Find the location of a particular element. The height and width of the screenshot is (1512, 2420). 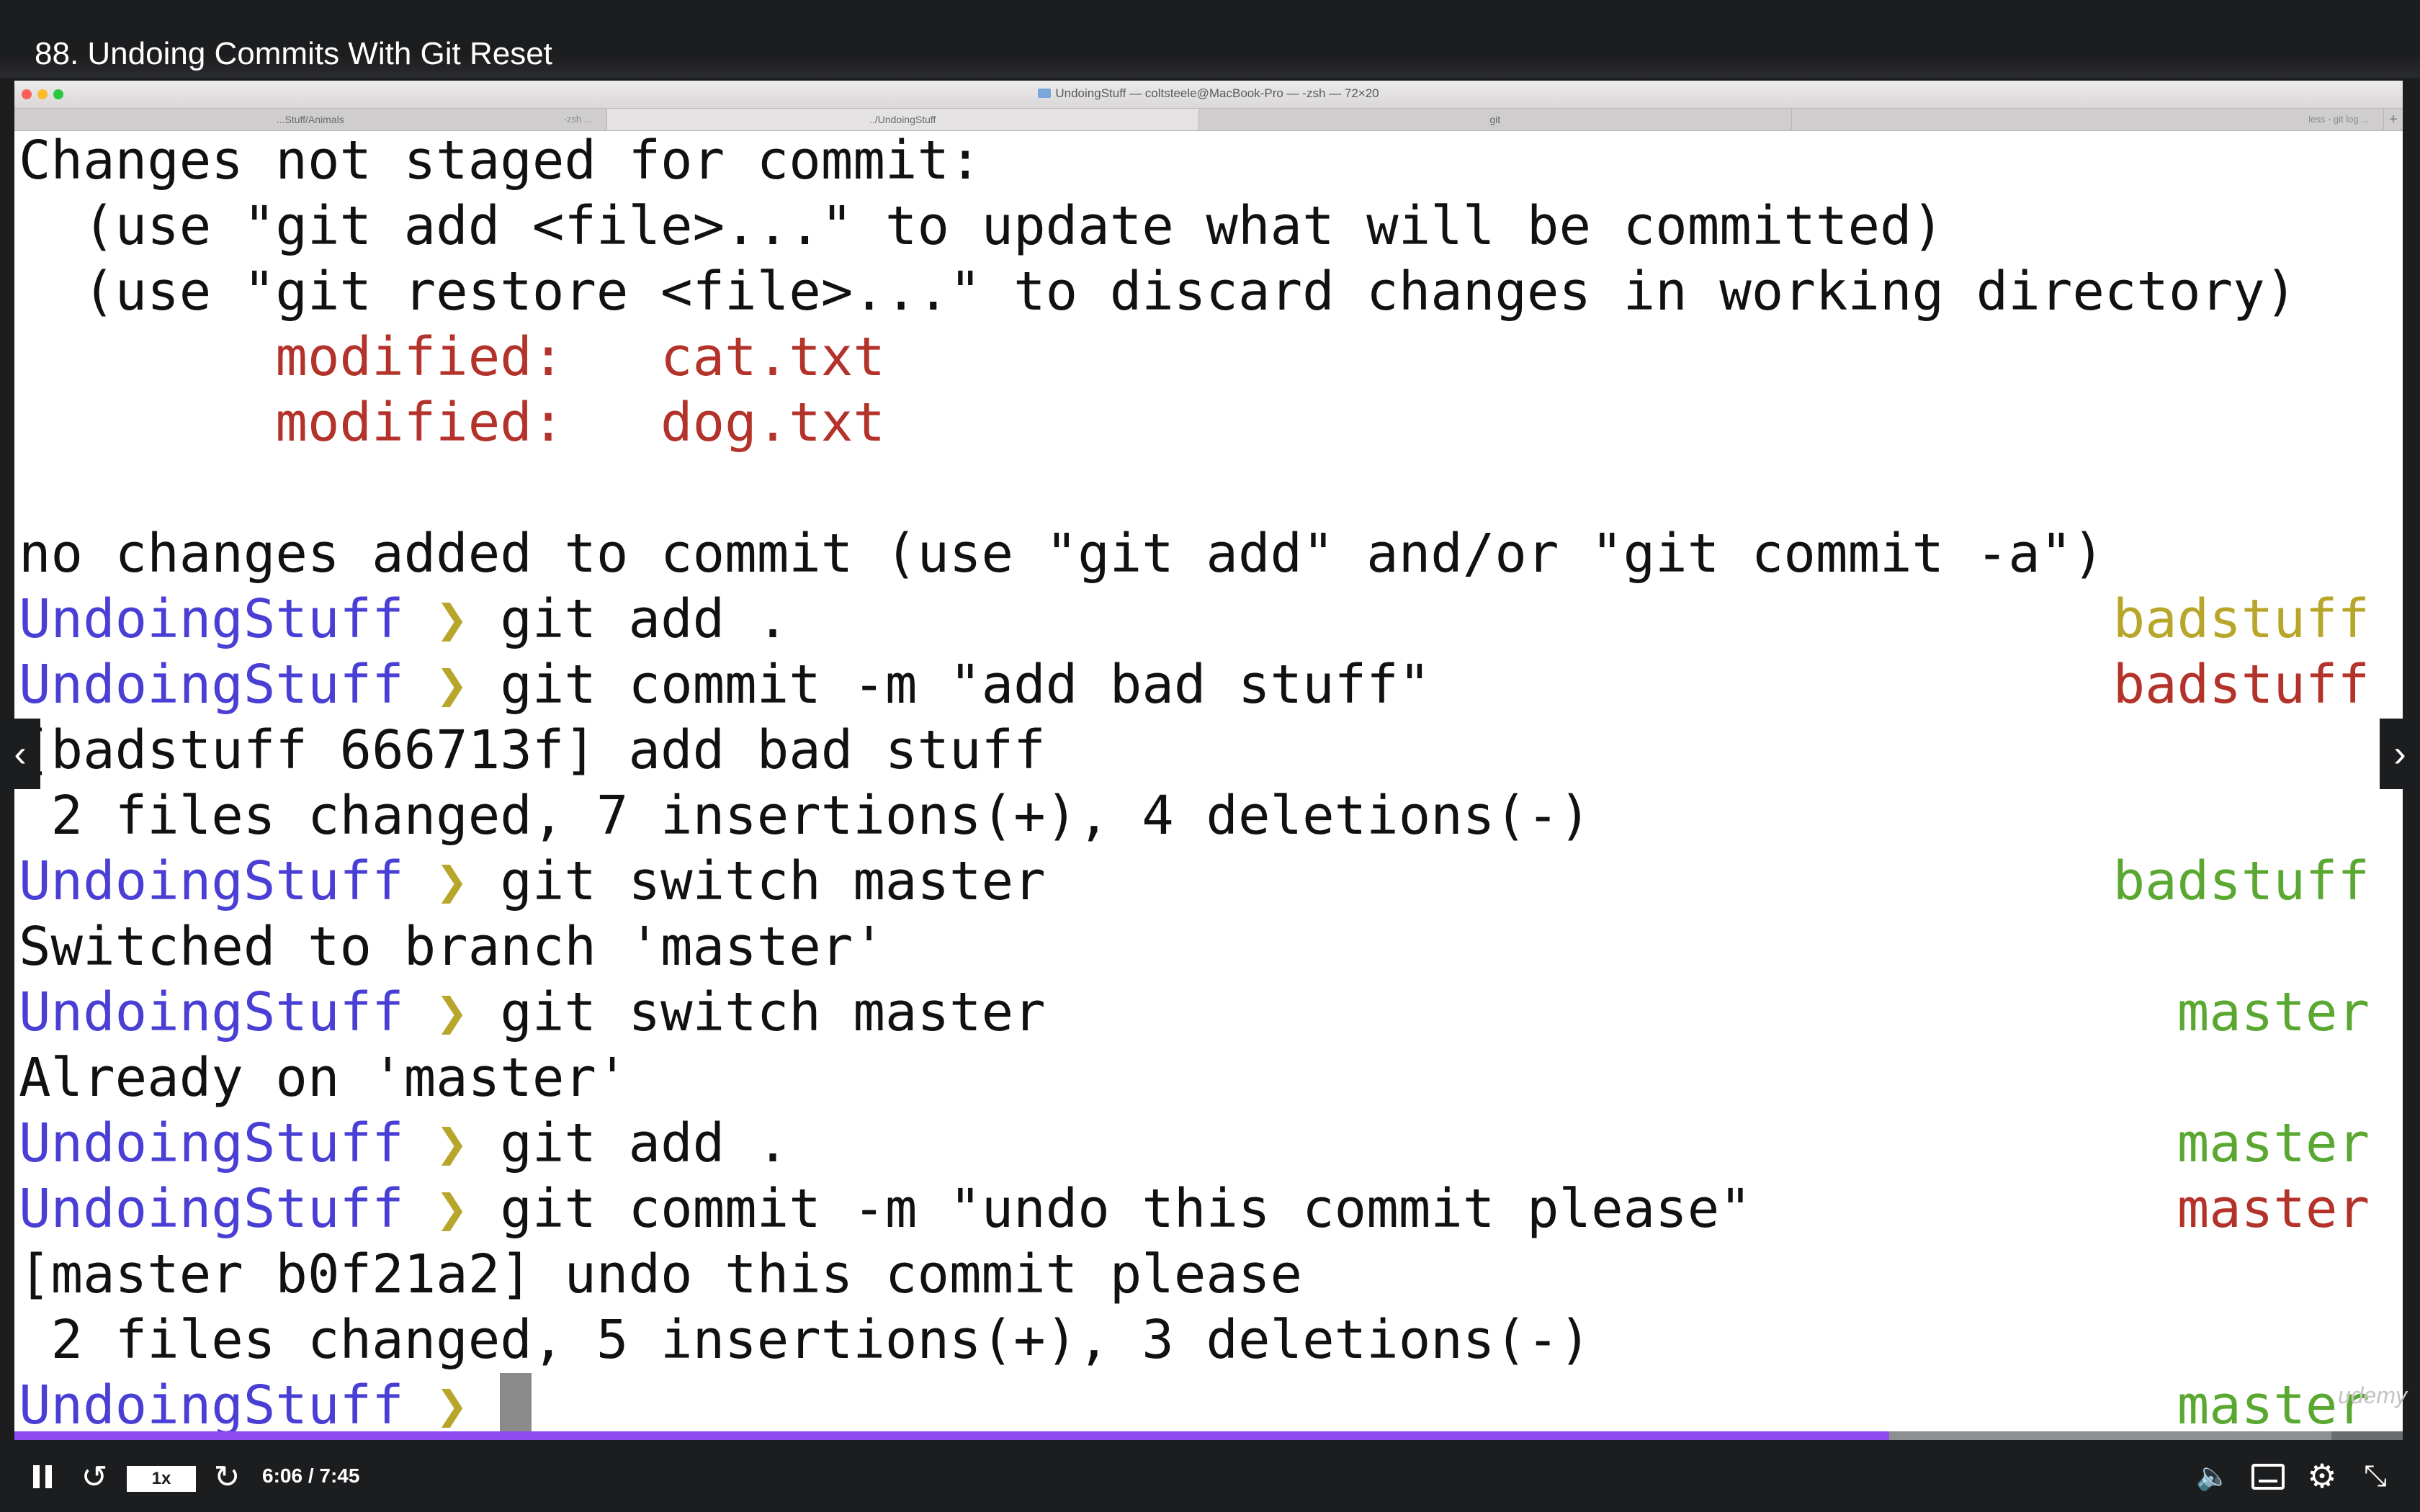

output-line: [master b0f21a2] undo this commit please is located at coordinates (1194, 1275).